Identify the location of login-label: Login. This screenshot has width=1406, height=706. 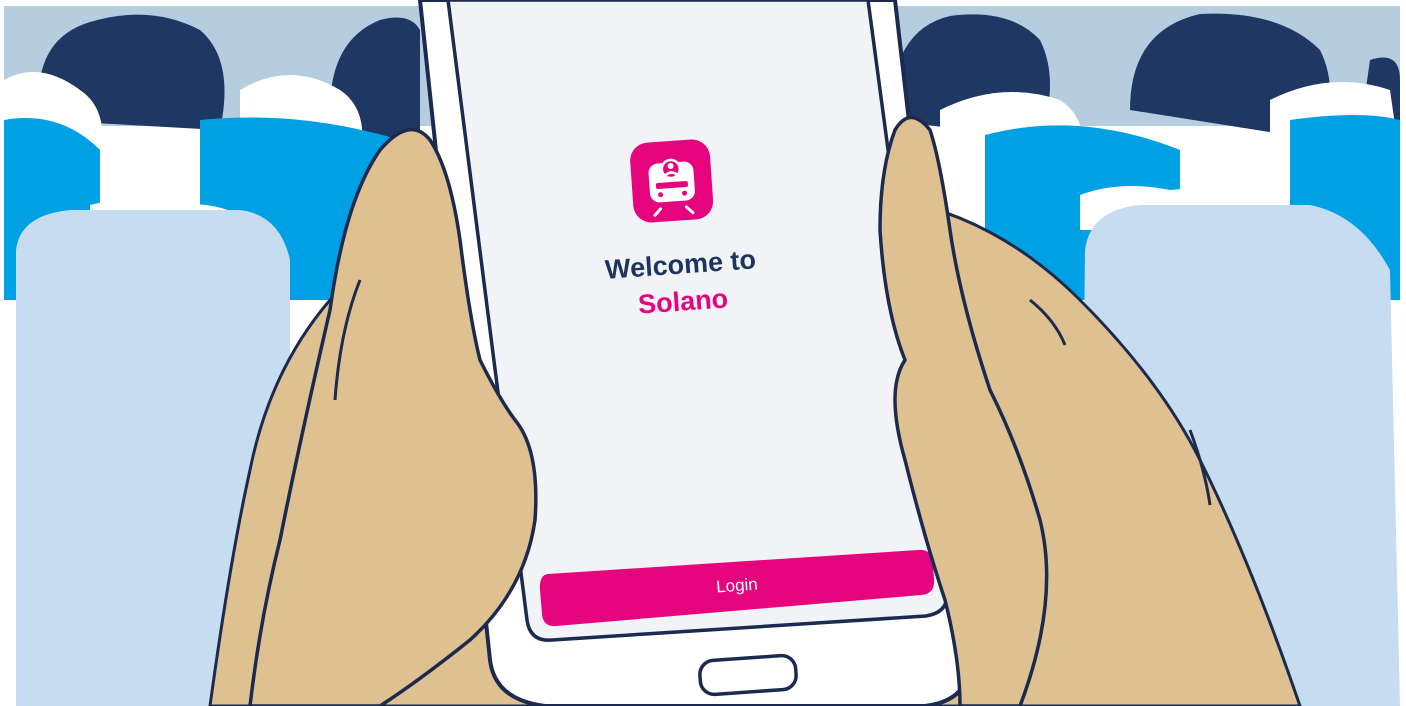
(737, 586).